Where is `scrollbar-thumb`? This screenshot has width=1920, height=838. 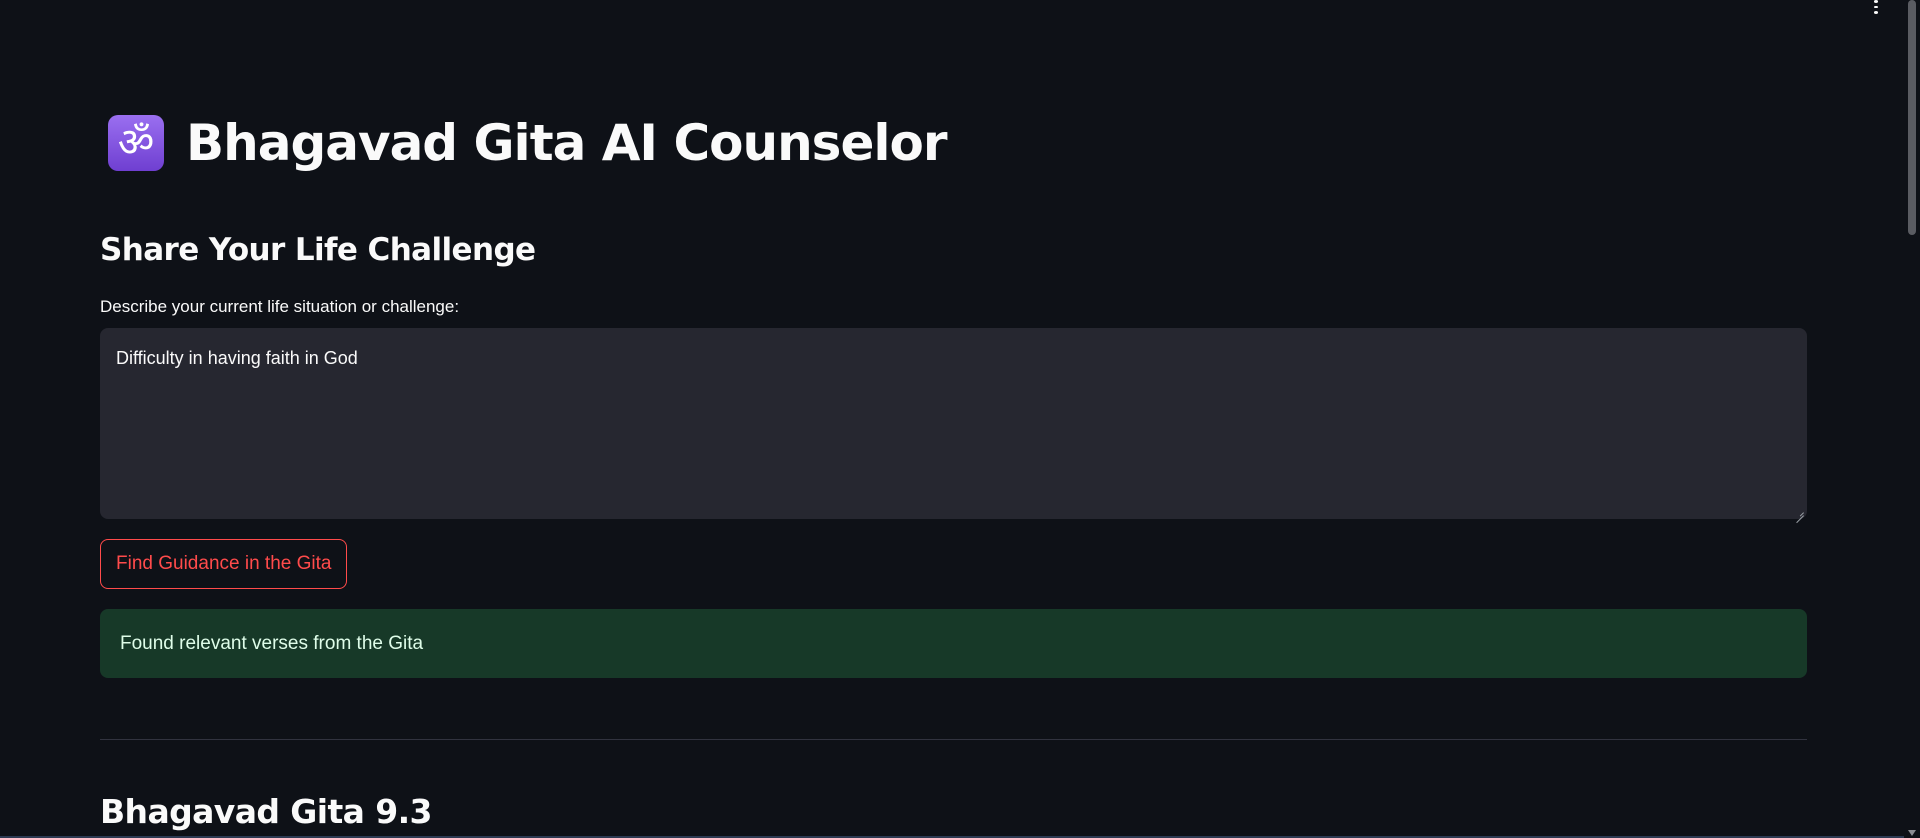 scrollbar-thumb is located at coordinates (1912, 117).